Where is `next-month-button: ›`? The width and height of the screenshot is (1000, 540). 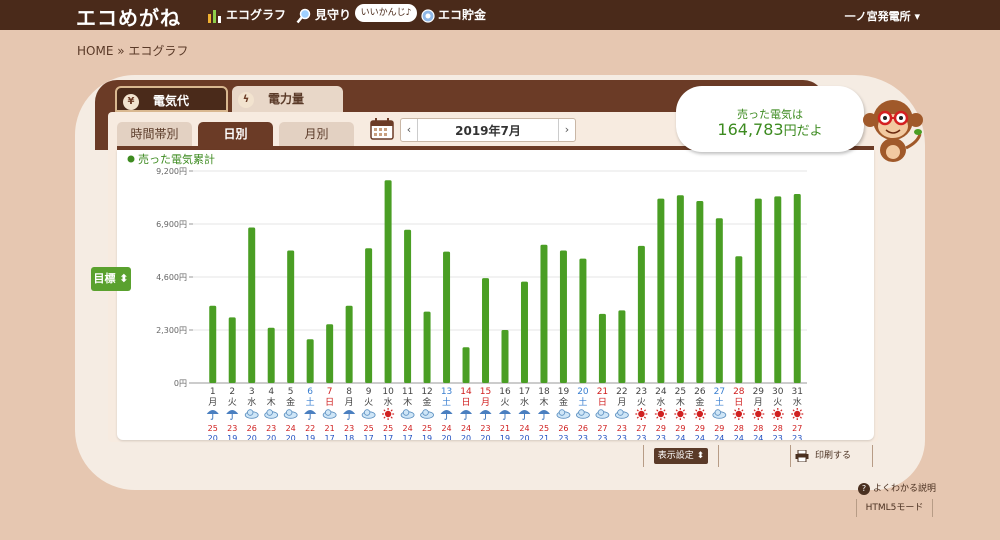 next-month-button: › is located at coordinates (566, 130).